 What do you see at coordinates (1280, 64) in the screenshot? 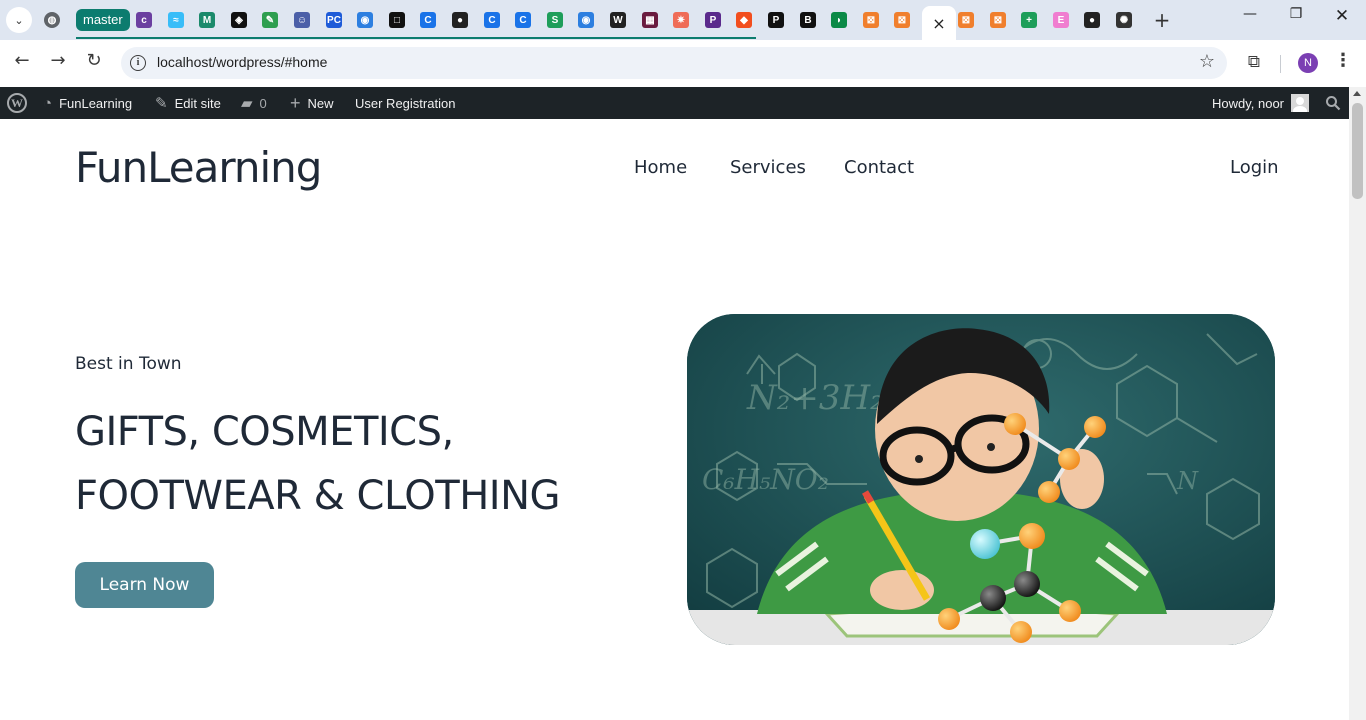
I see `toolbar-divider` at bounding box center [1280, 64].